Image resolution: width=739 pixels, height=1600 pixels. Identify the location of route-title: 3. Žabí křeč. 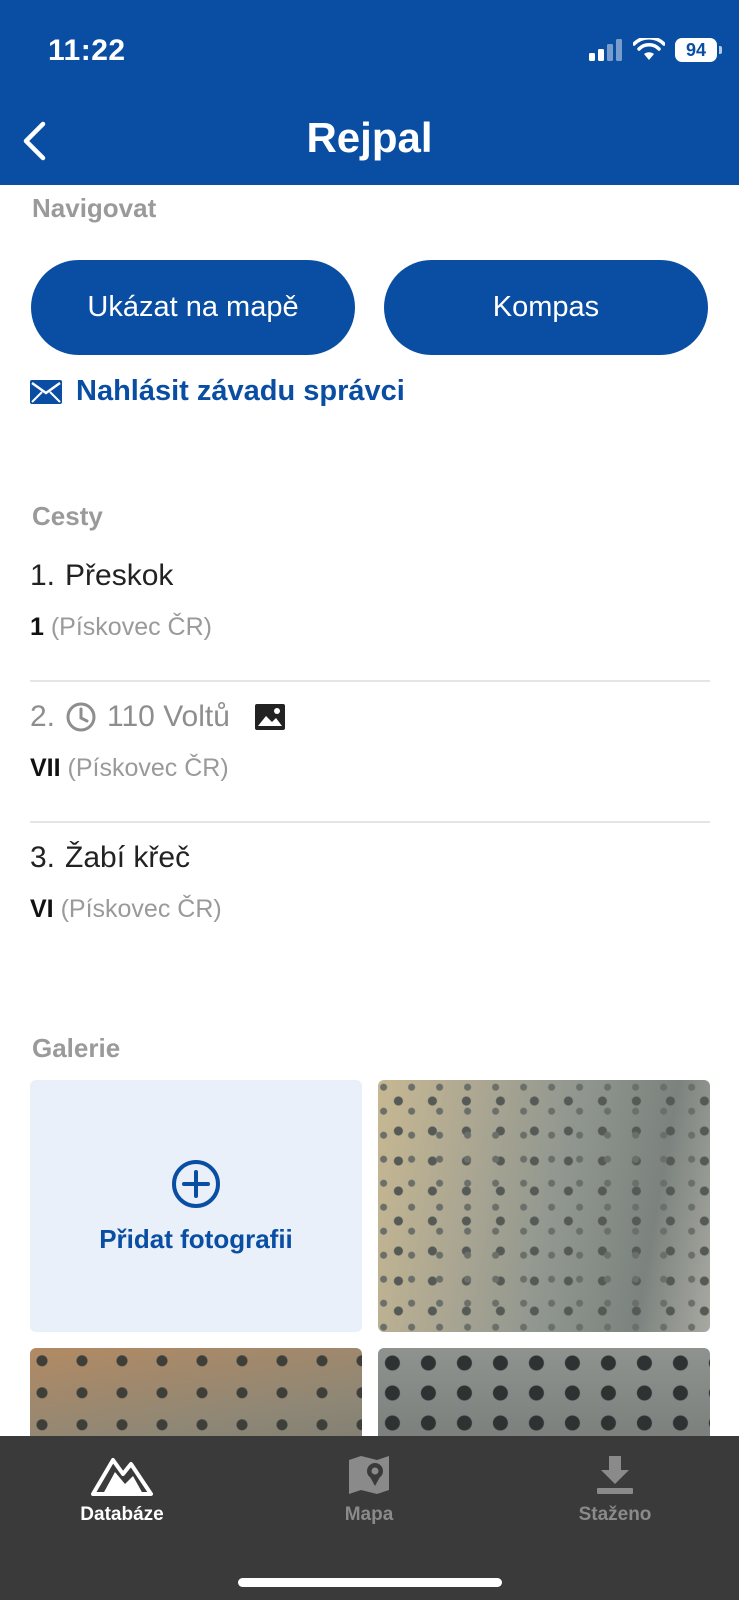
(110, 858).